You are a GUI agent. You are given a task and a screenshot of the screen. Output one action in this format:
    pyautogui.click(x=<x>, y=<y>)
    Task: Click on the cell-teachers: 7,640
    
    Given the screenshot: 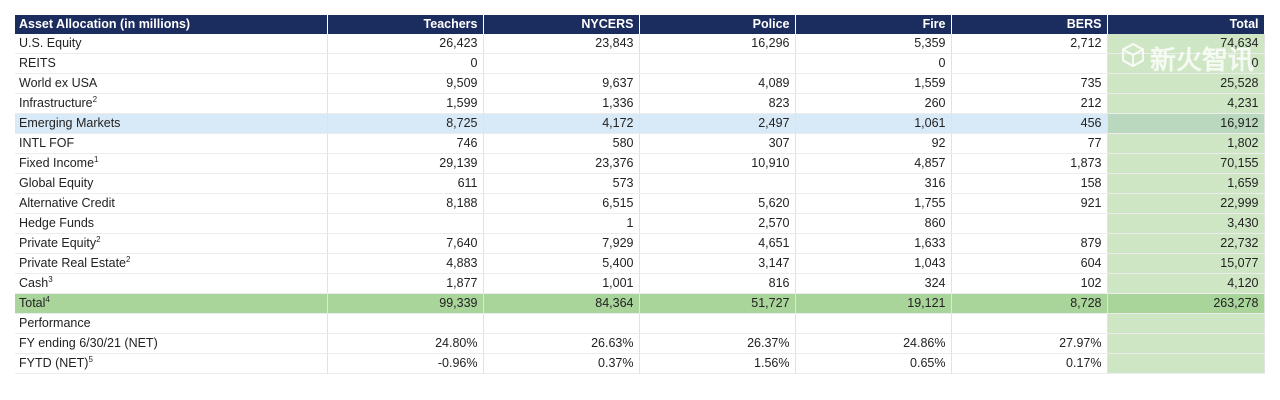 What is the action you would take?
    pyautogui.click(x=405, y=243)
    